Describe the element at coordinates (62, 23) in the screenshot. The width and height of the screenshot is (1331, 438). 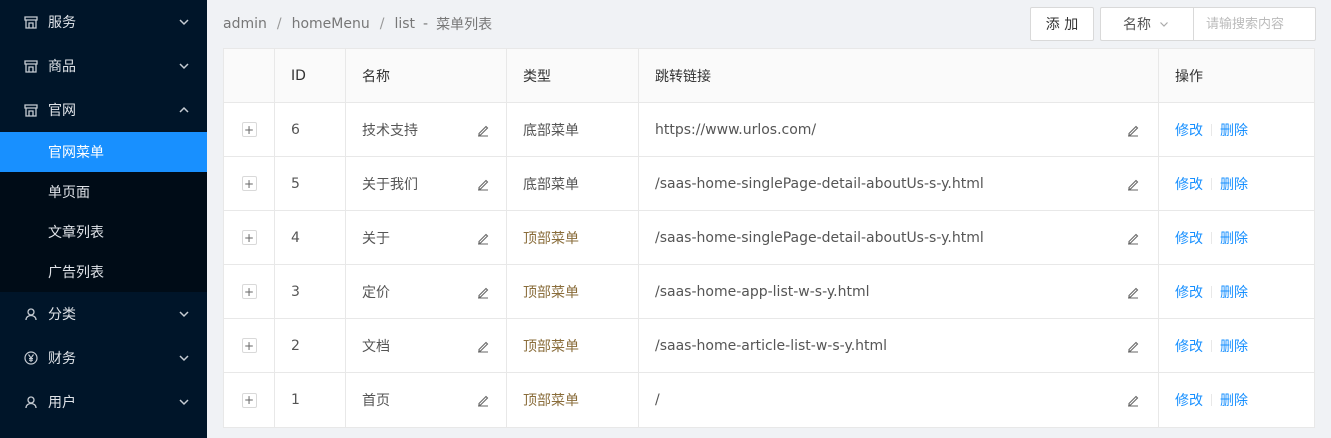
I see `sidebar-item-label: 服务` at that location.